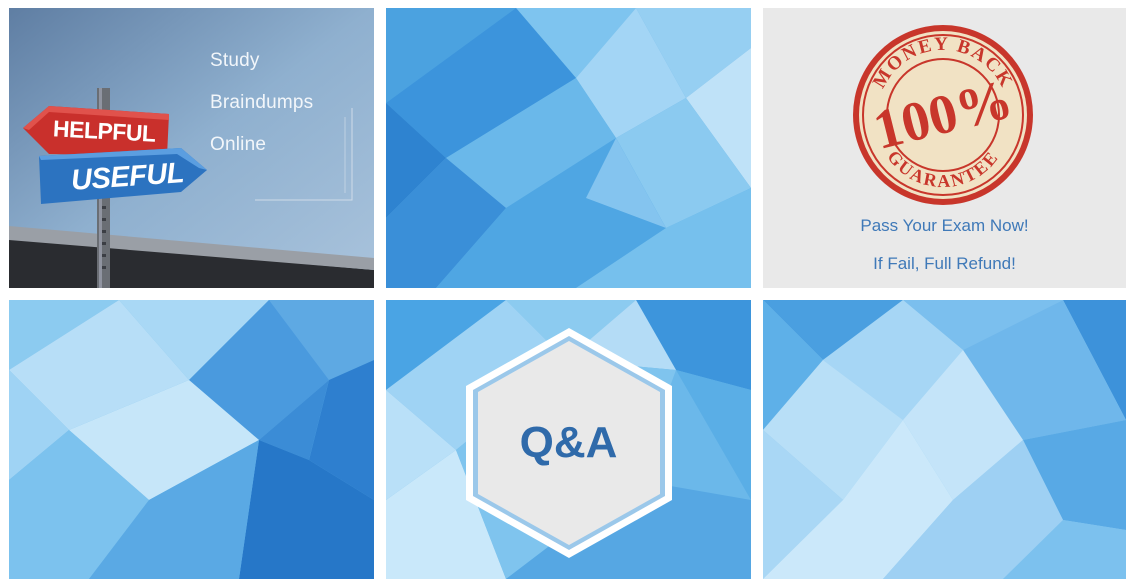 The height and width of the screenshot is (579, 1130). What do you see at coordinates (262, 102) in the screenshot?
I see `study-line-2: Braindumps` at bounding box center [262, 102].